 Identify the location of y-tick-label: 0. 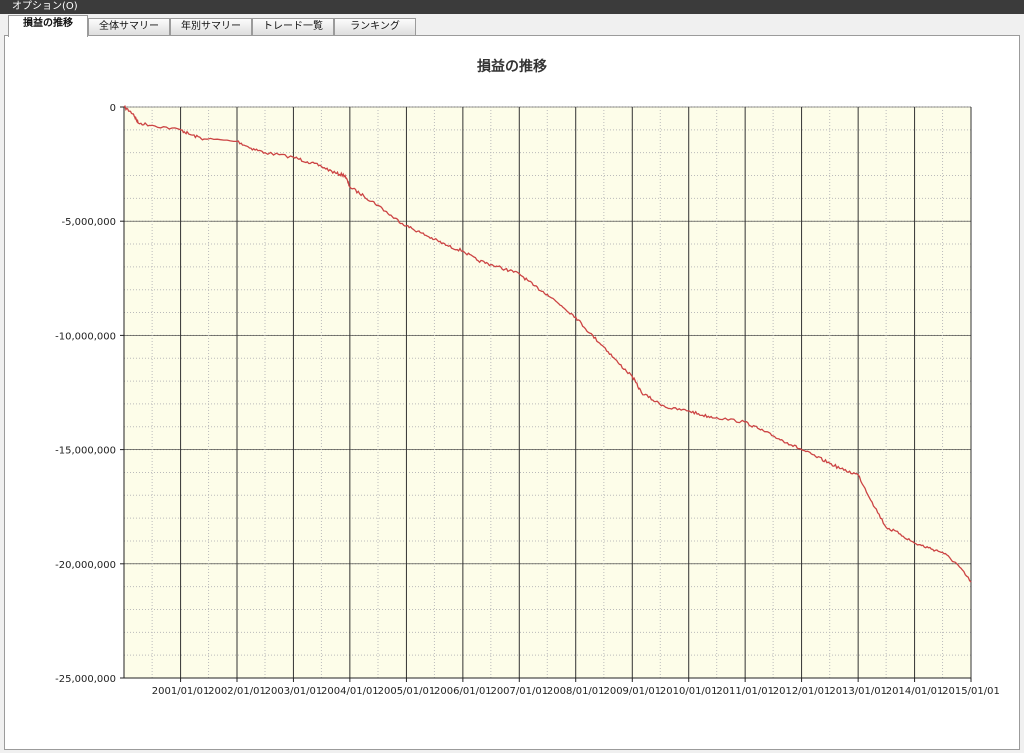
(113, 108).